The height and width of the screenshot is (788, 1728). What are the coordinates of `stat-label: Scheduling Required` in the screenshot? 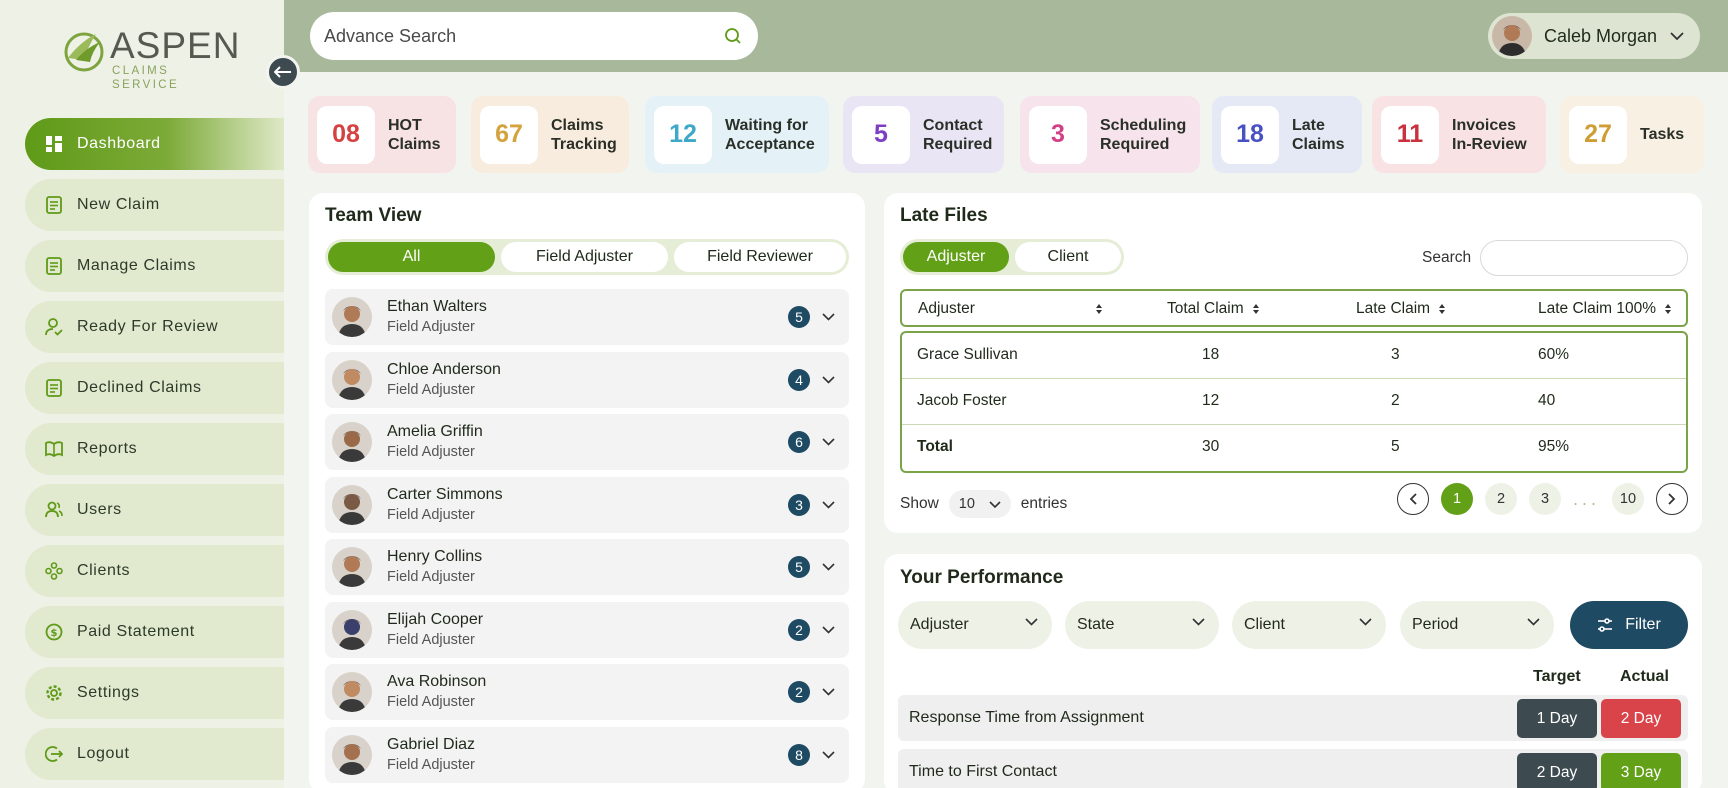 It's located at (1143, 134).